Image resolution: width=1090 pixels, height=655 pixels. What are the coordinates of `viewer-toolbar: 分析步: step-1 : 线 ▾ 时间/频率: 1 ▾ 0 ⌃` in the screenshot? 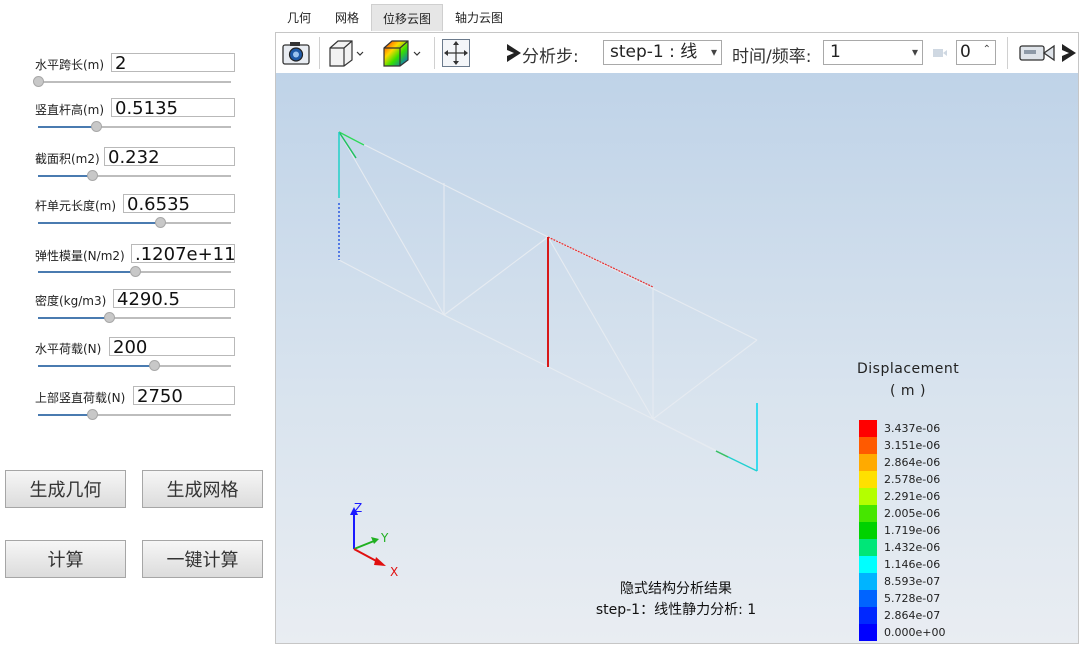 It's located at (677, 53).